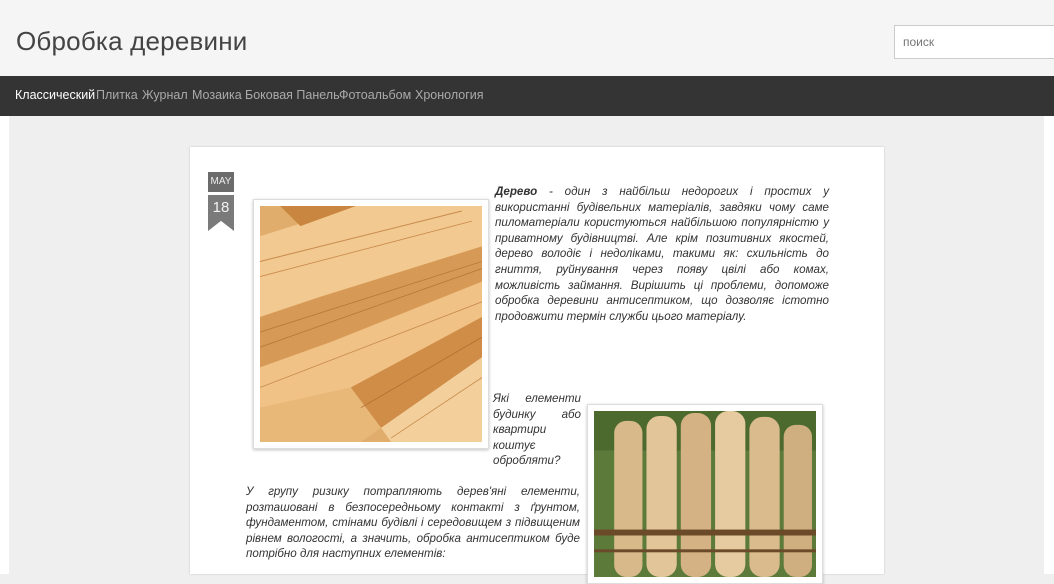  I want to click on search-input, so click(974, 42).